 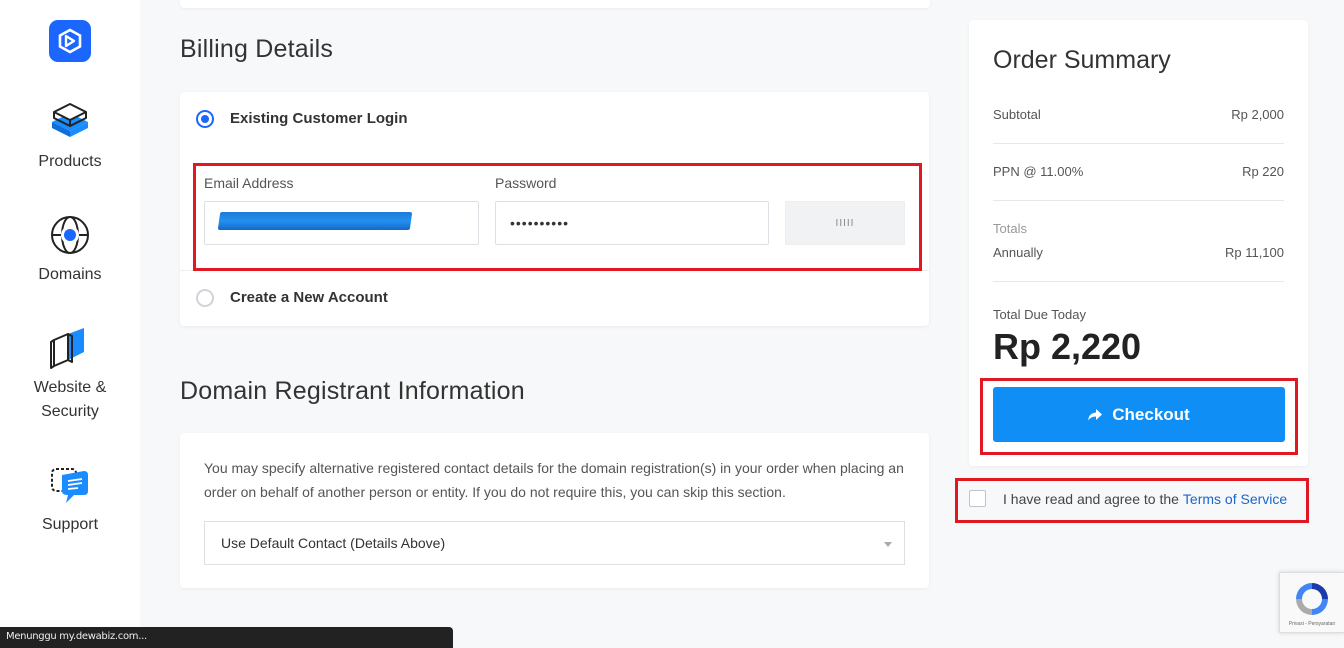 What do you see at coordinates (1095, 414) in the screenshot?
I see `share-arrow-icon` at bounding box center [1095, 414].